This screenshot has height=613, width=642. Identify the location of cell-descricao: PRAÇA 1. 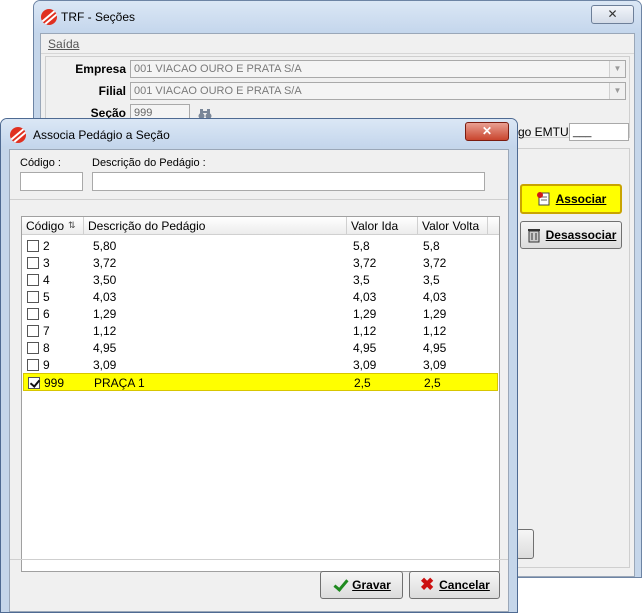
(119, 383).